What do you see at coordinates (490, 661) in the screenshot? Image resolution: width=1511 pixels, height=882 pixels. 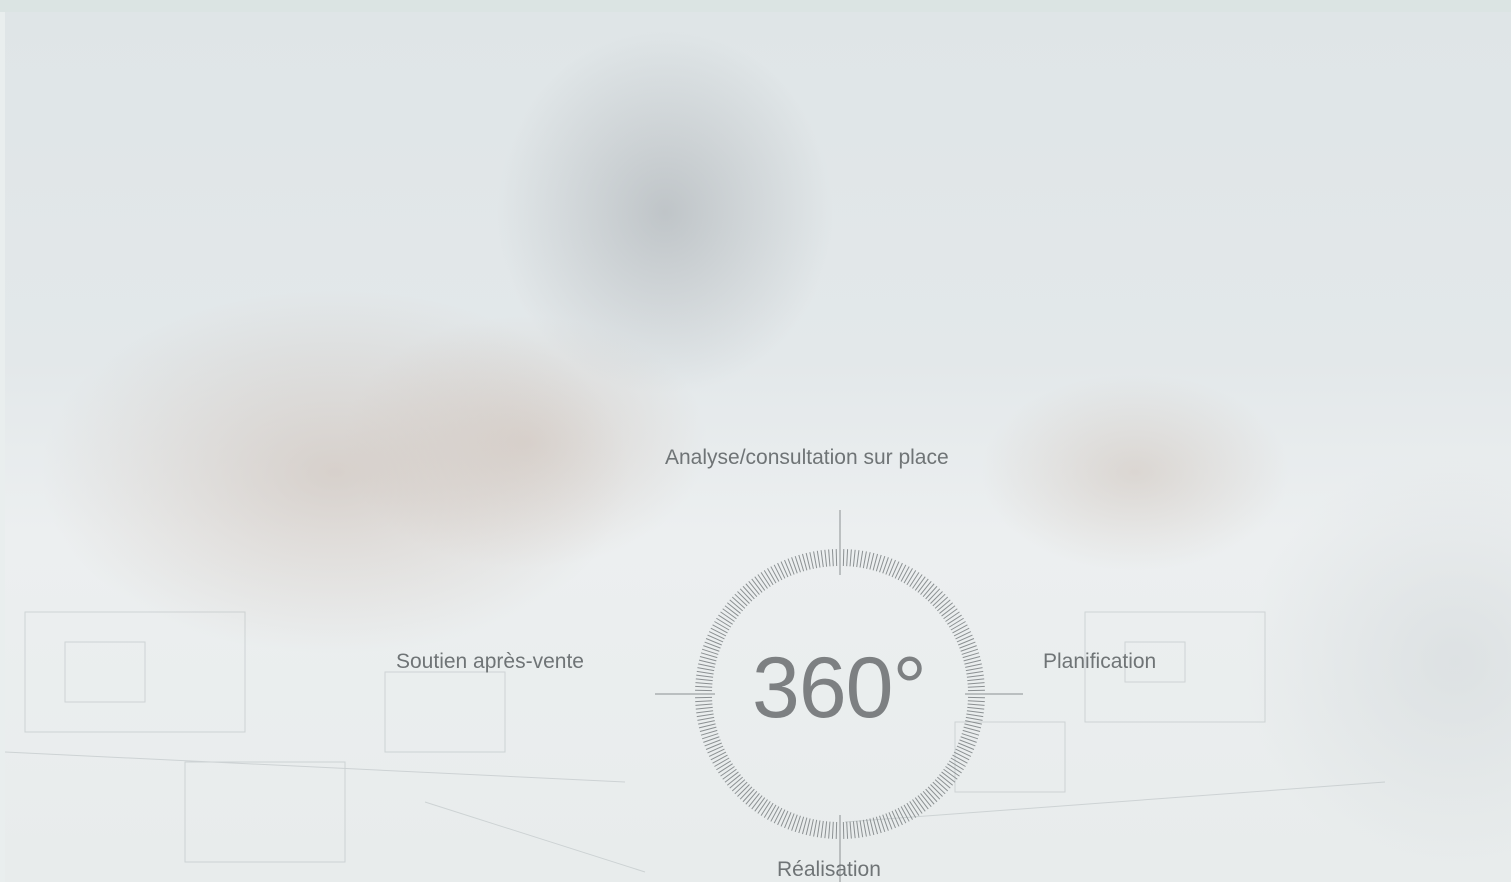 I see `step-label-after-sales: Soutien après-vente` at bounding box center [490, 661].